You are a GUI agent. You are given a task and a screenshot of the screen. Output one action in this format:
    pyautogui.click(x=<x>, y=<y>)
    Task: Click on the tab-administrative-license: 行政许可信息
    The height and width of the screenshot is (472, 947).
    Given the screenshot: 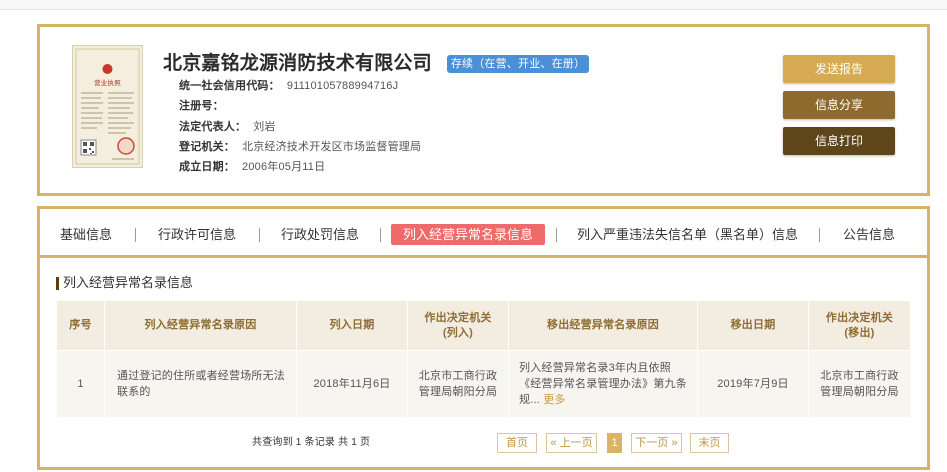 What is the action you would take?
    pyautogui.click(x=197, y=234)
    